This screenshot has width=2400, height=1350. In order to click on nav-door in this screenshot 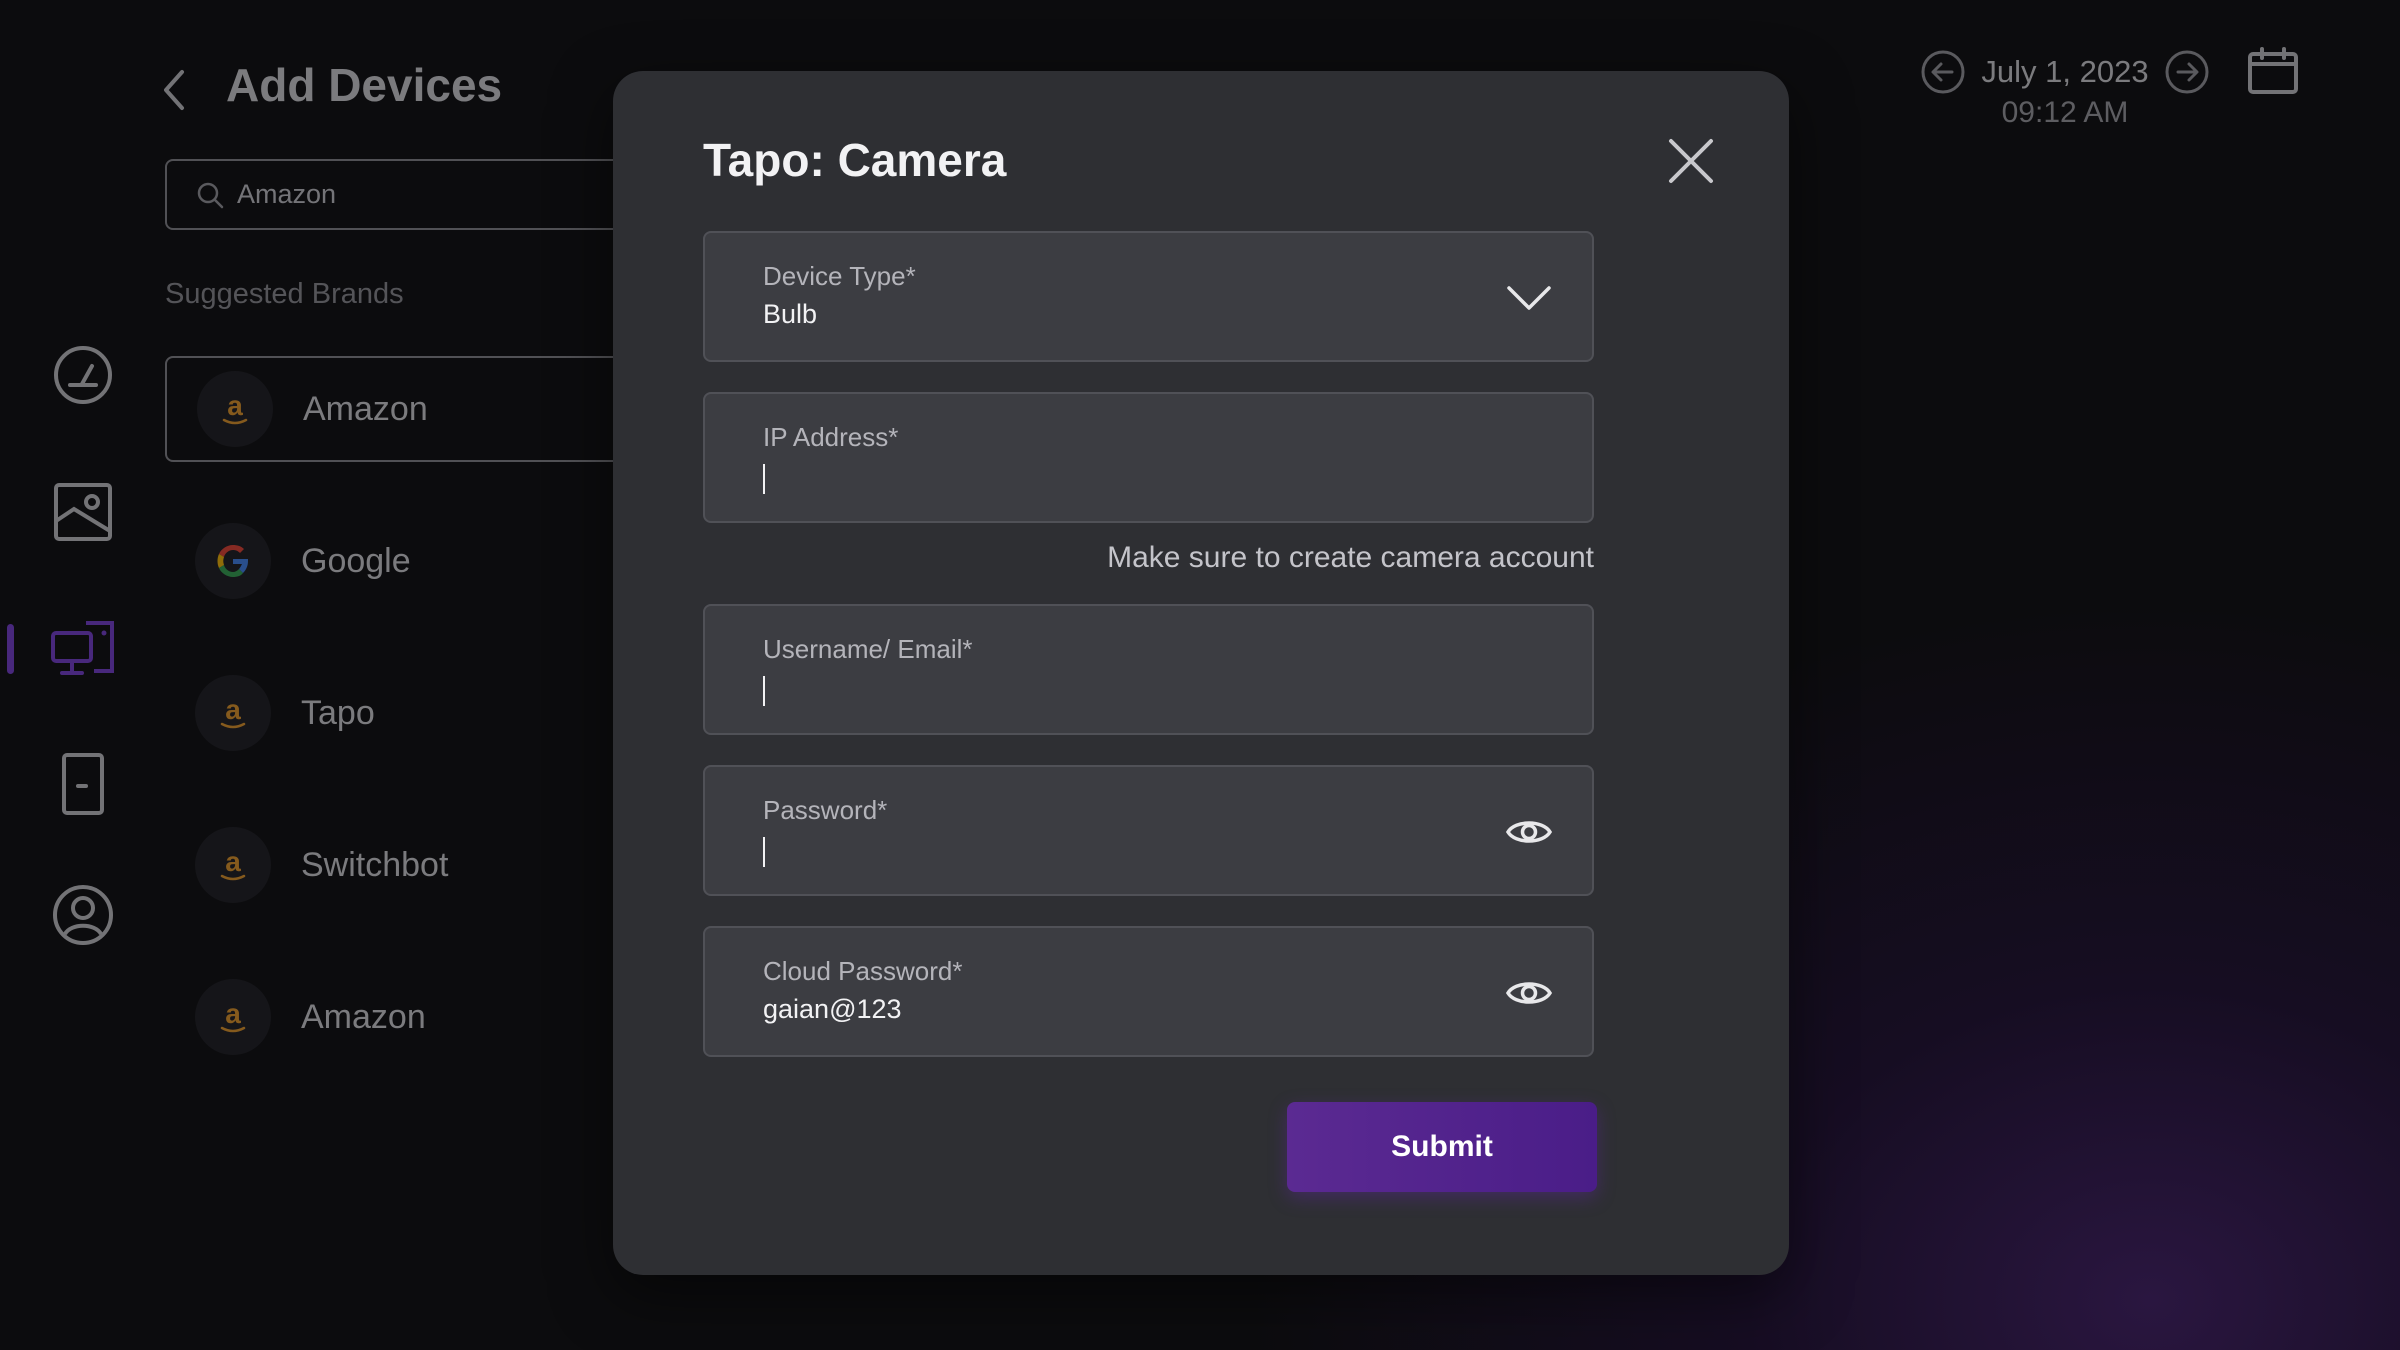, I will do `click(83, 784)`.